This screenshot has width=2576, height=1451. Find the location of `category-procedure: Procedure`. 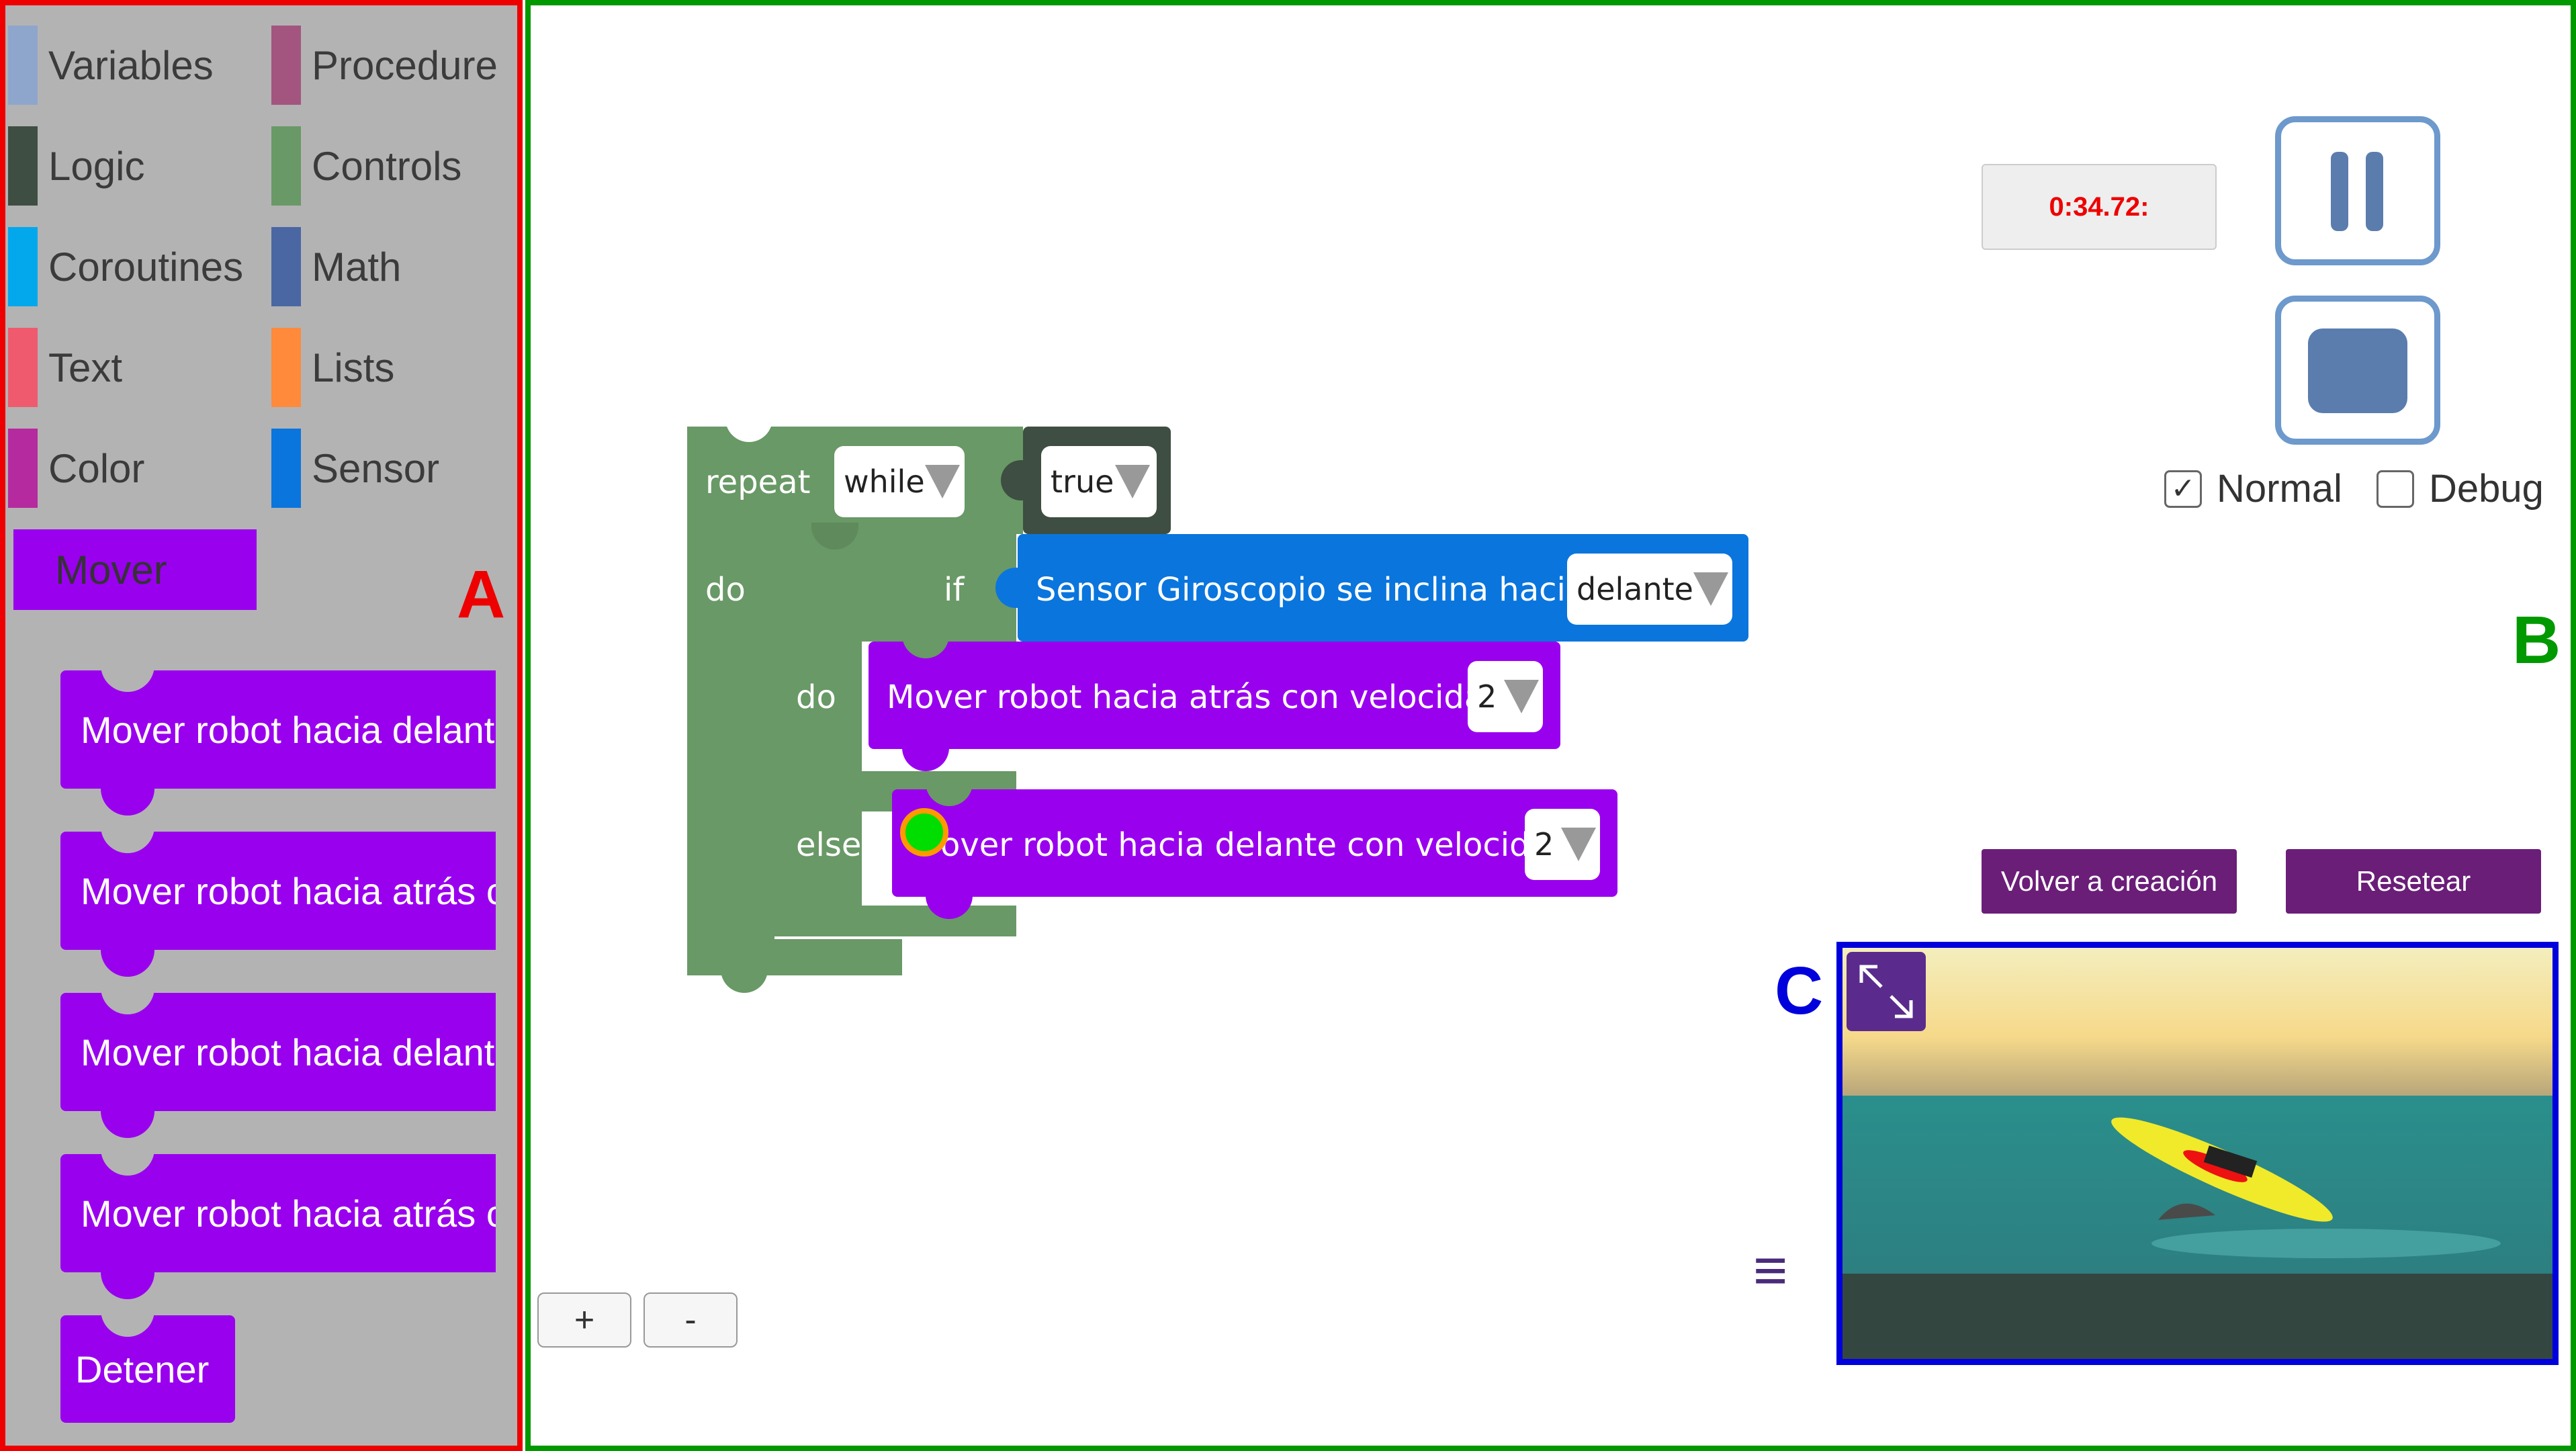

category-procedure: Procedure is located at coordinates (385, 65).